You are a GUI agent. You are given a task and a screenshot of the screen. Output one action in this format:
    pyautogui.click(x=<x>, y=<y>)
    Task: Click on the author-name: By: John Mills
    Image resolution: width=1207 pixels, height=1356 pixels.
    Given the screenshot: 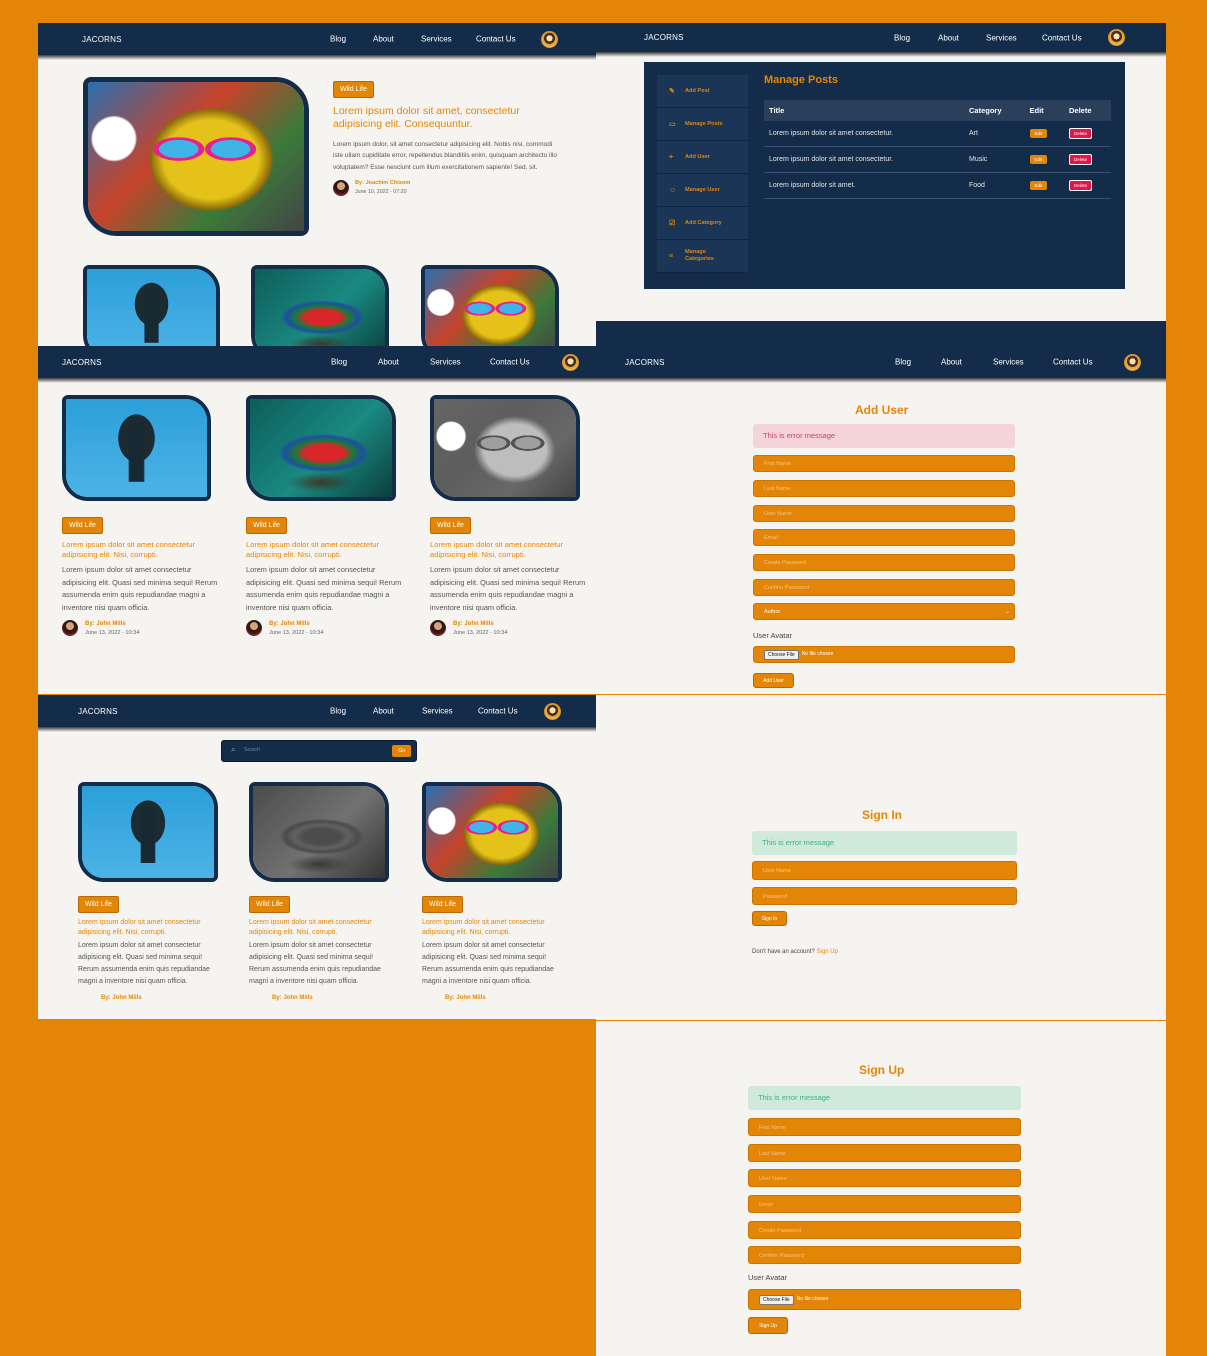 What is the action you would take?
    pyautogui.click(x=105, y=623)
    